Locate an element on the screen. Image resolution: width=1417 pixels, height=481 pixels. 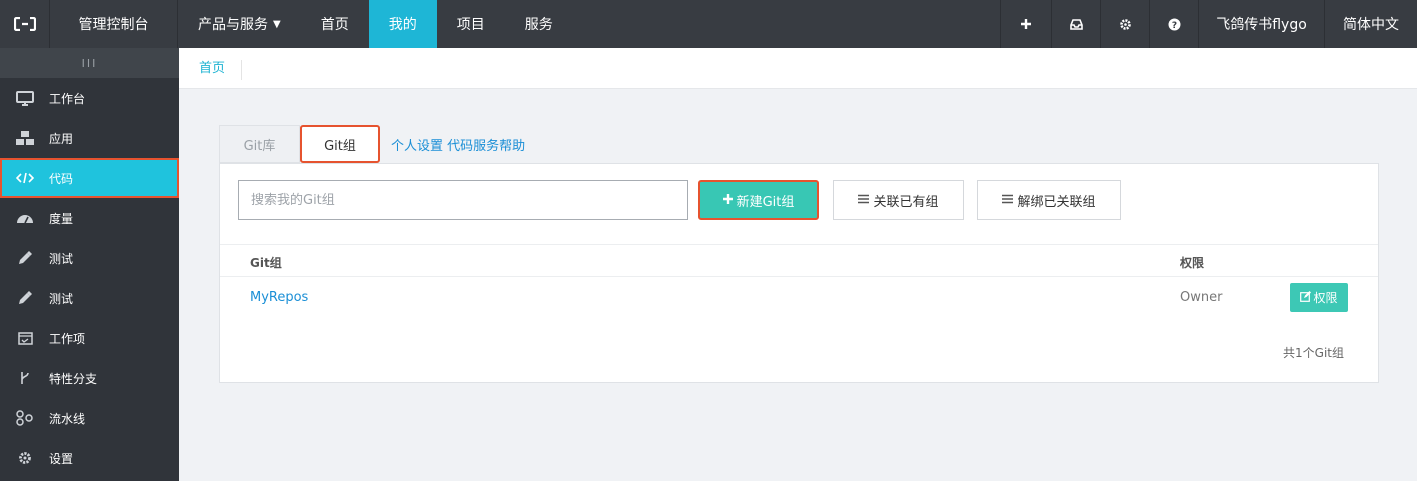
inbox-icon is located at coordinates (1075, 24).